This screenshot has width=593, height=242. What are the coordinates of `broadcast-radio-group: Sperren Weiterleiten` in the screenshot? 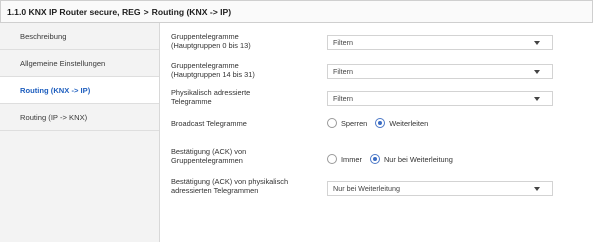 It's located at (381, 123).